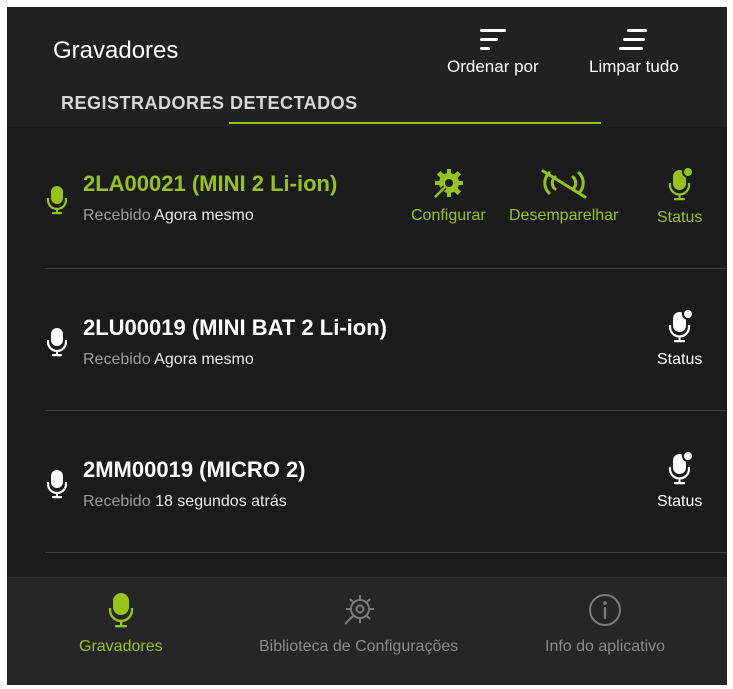 The image size is (733, 689). What do you see at coordinates (605, 646) in the screenshot?
I see `nav-label: Info do aplicativo` at bounding box center [605, 646].